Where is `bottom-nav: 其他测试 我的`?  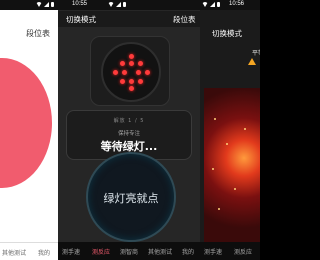
bottom-nav: 其他测试 我的 is located at coordinates (29, 251).